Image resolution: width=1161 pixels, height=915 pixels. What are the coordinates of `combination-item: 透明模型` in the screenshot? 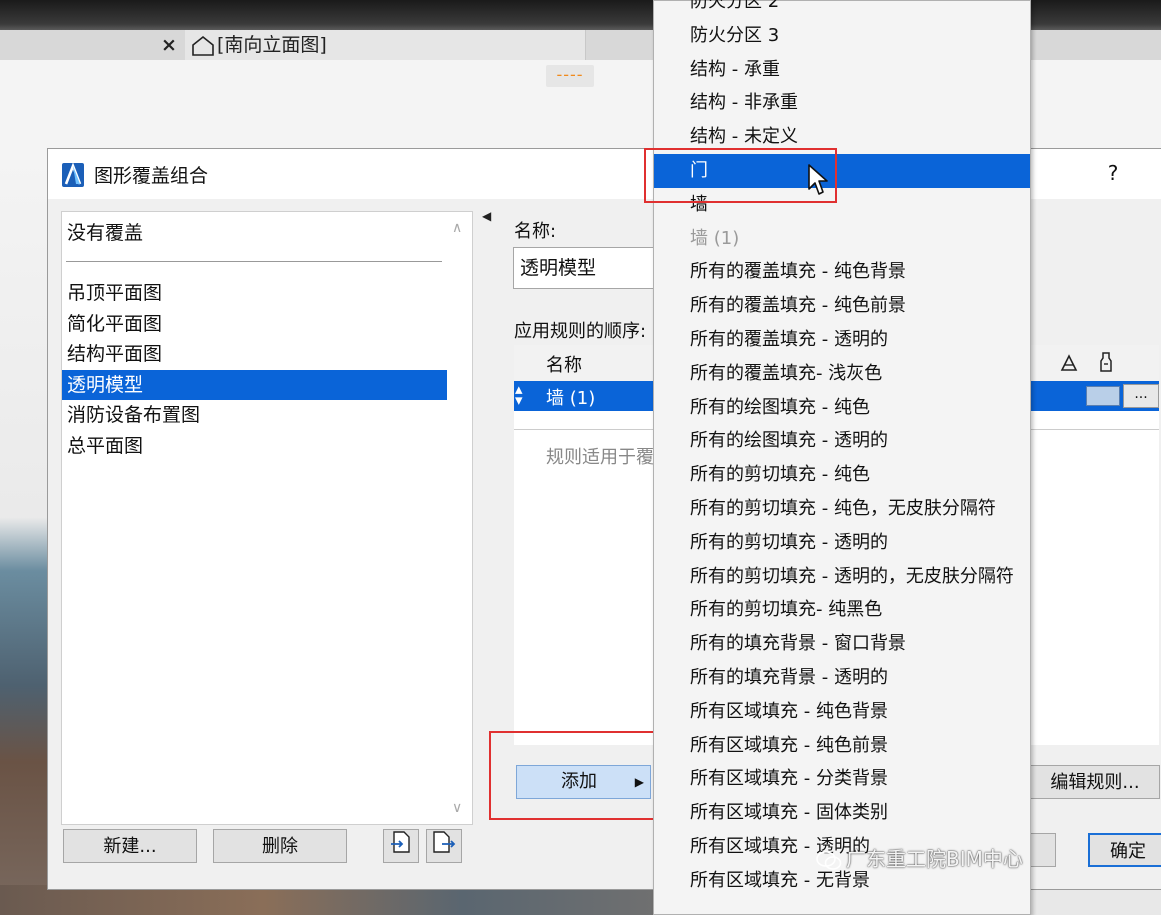 It's located at (254, 384).